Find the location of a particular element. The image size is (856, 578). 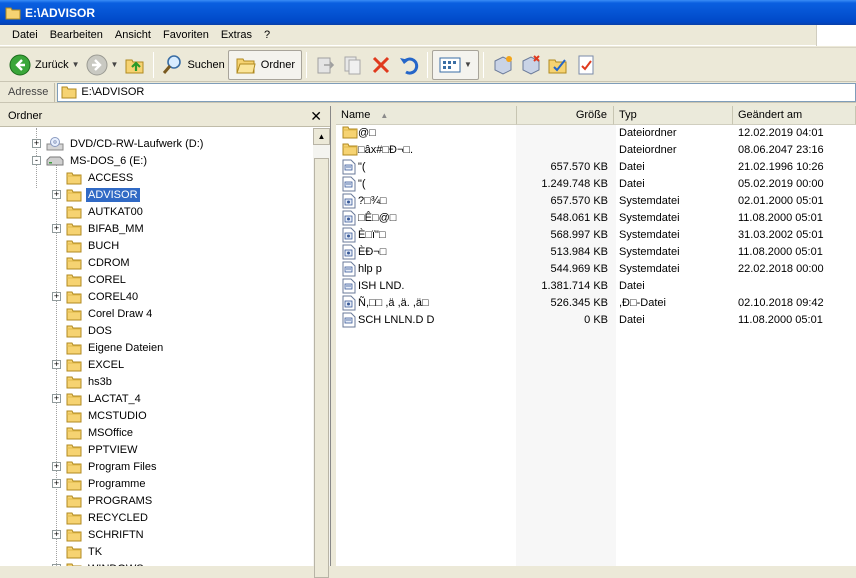

tree-item-label: LACTAT_4 is located at coordinates (114, 398).